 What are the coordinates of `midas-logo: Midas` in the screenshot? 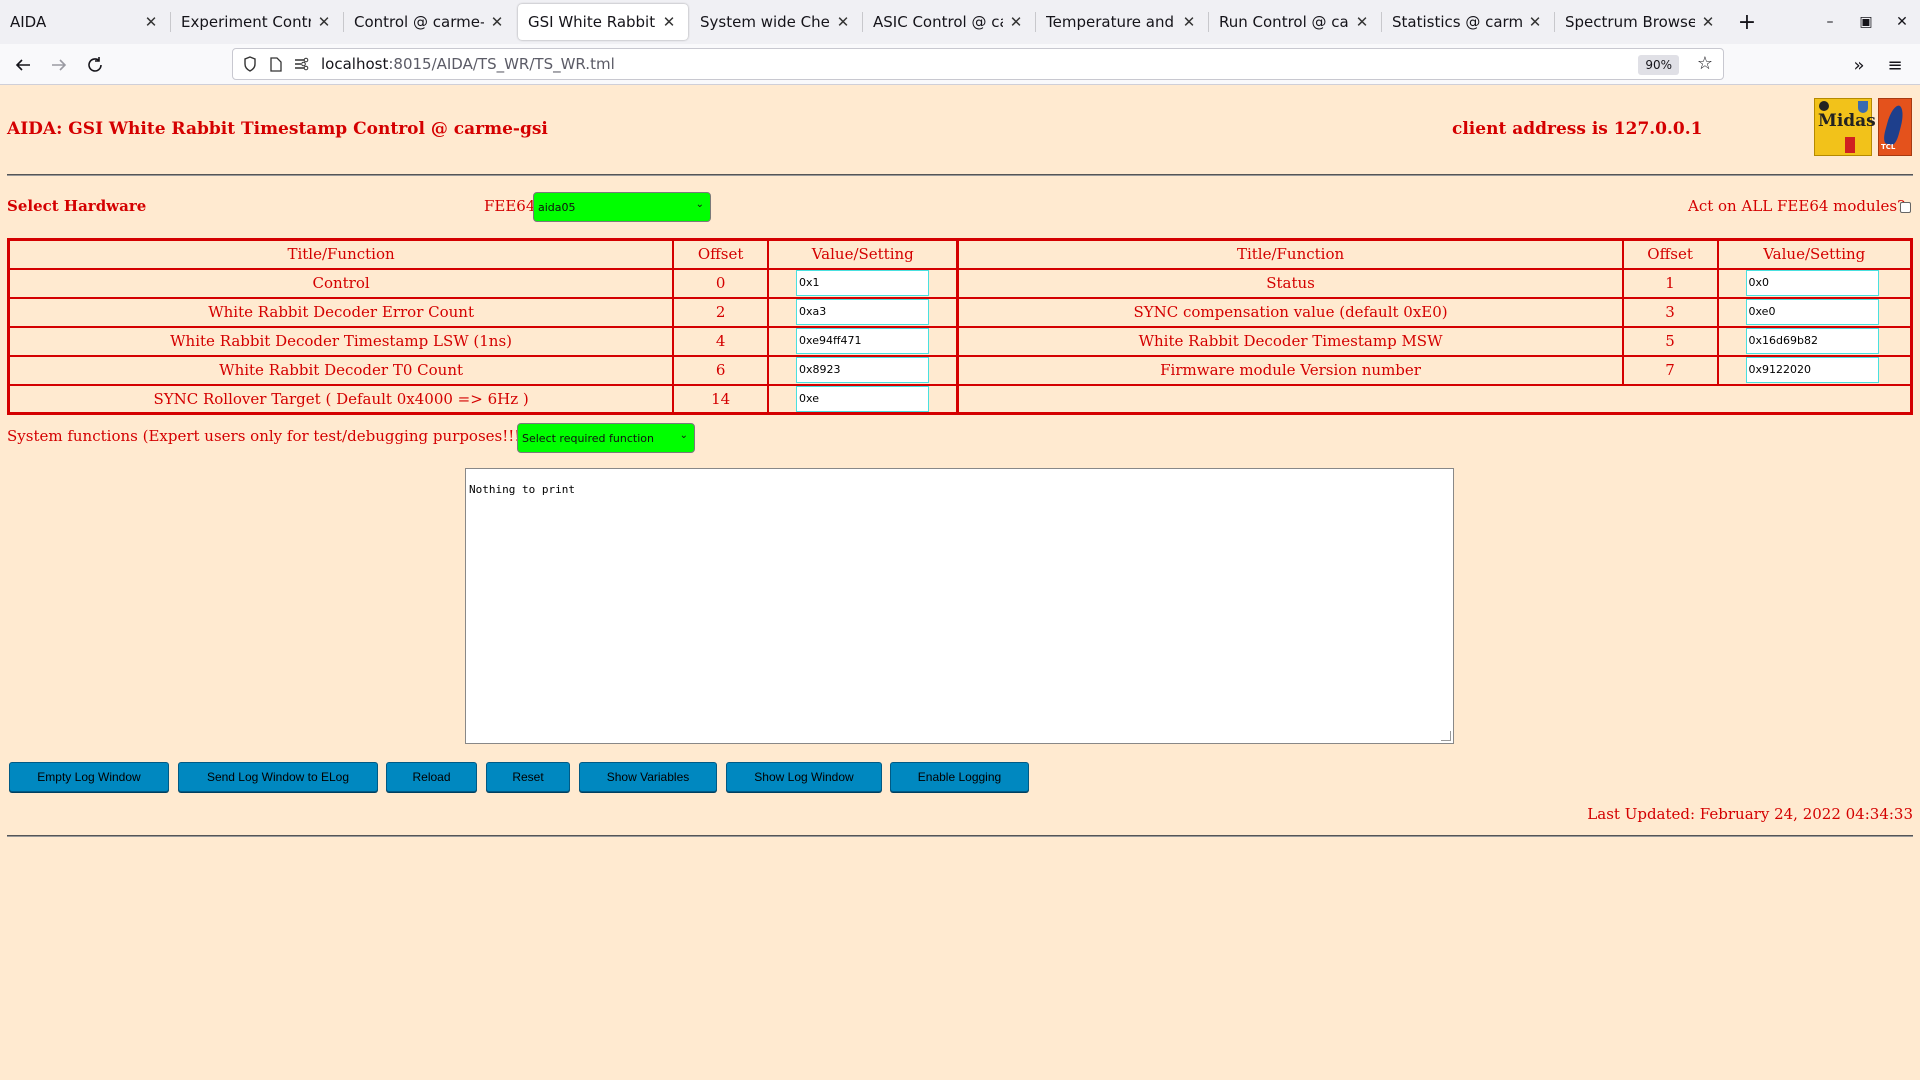 It's located at (1845, 127).